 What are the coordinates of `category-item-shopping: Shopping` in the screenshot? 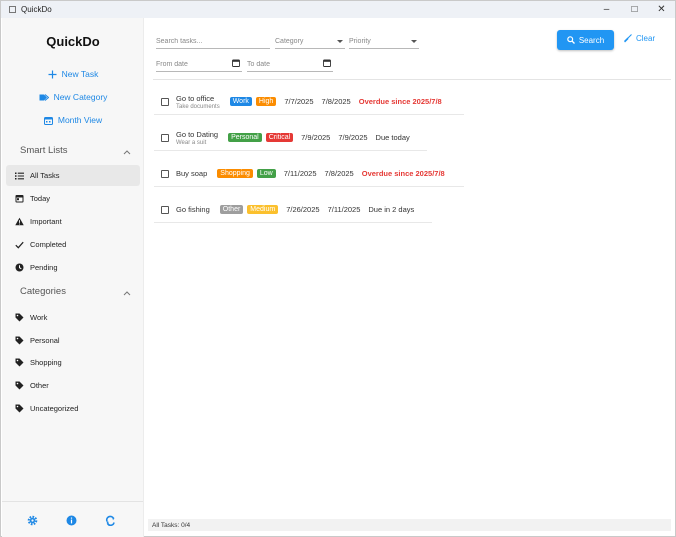 It's located at (73, 362).